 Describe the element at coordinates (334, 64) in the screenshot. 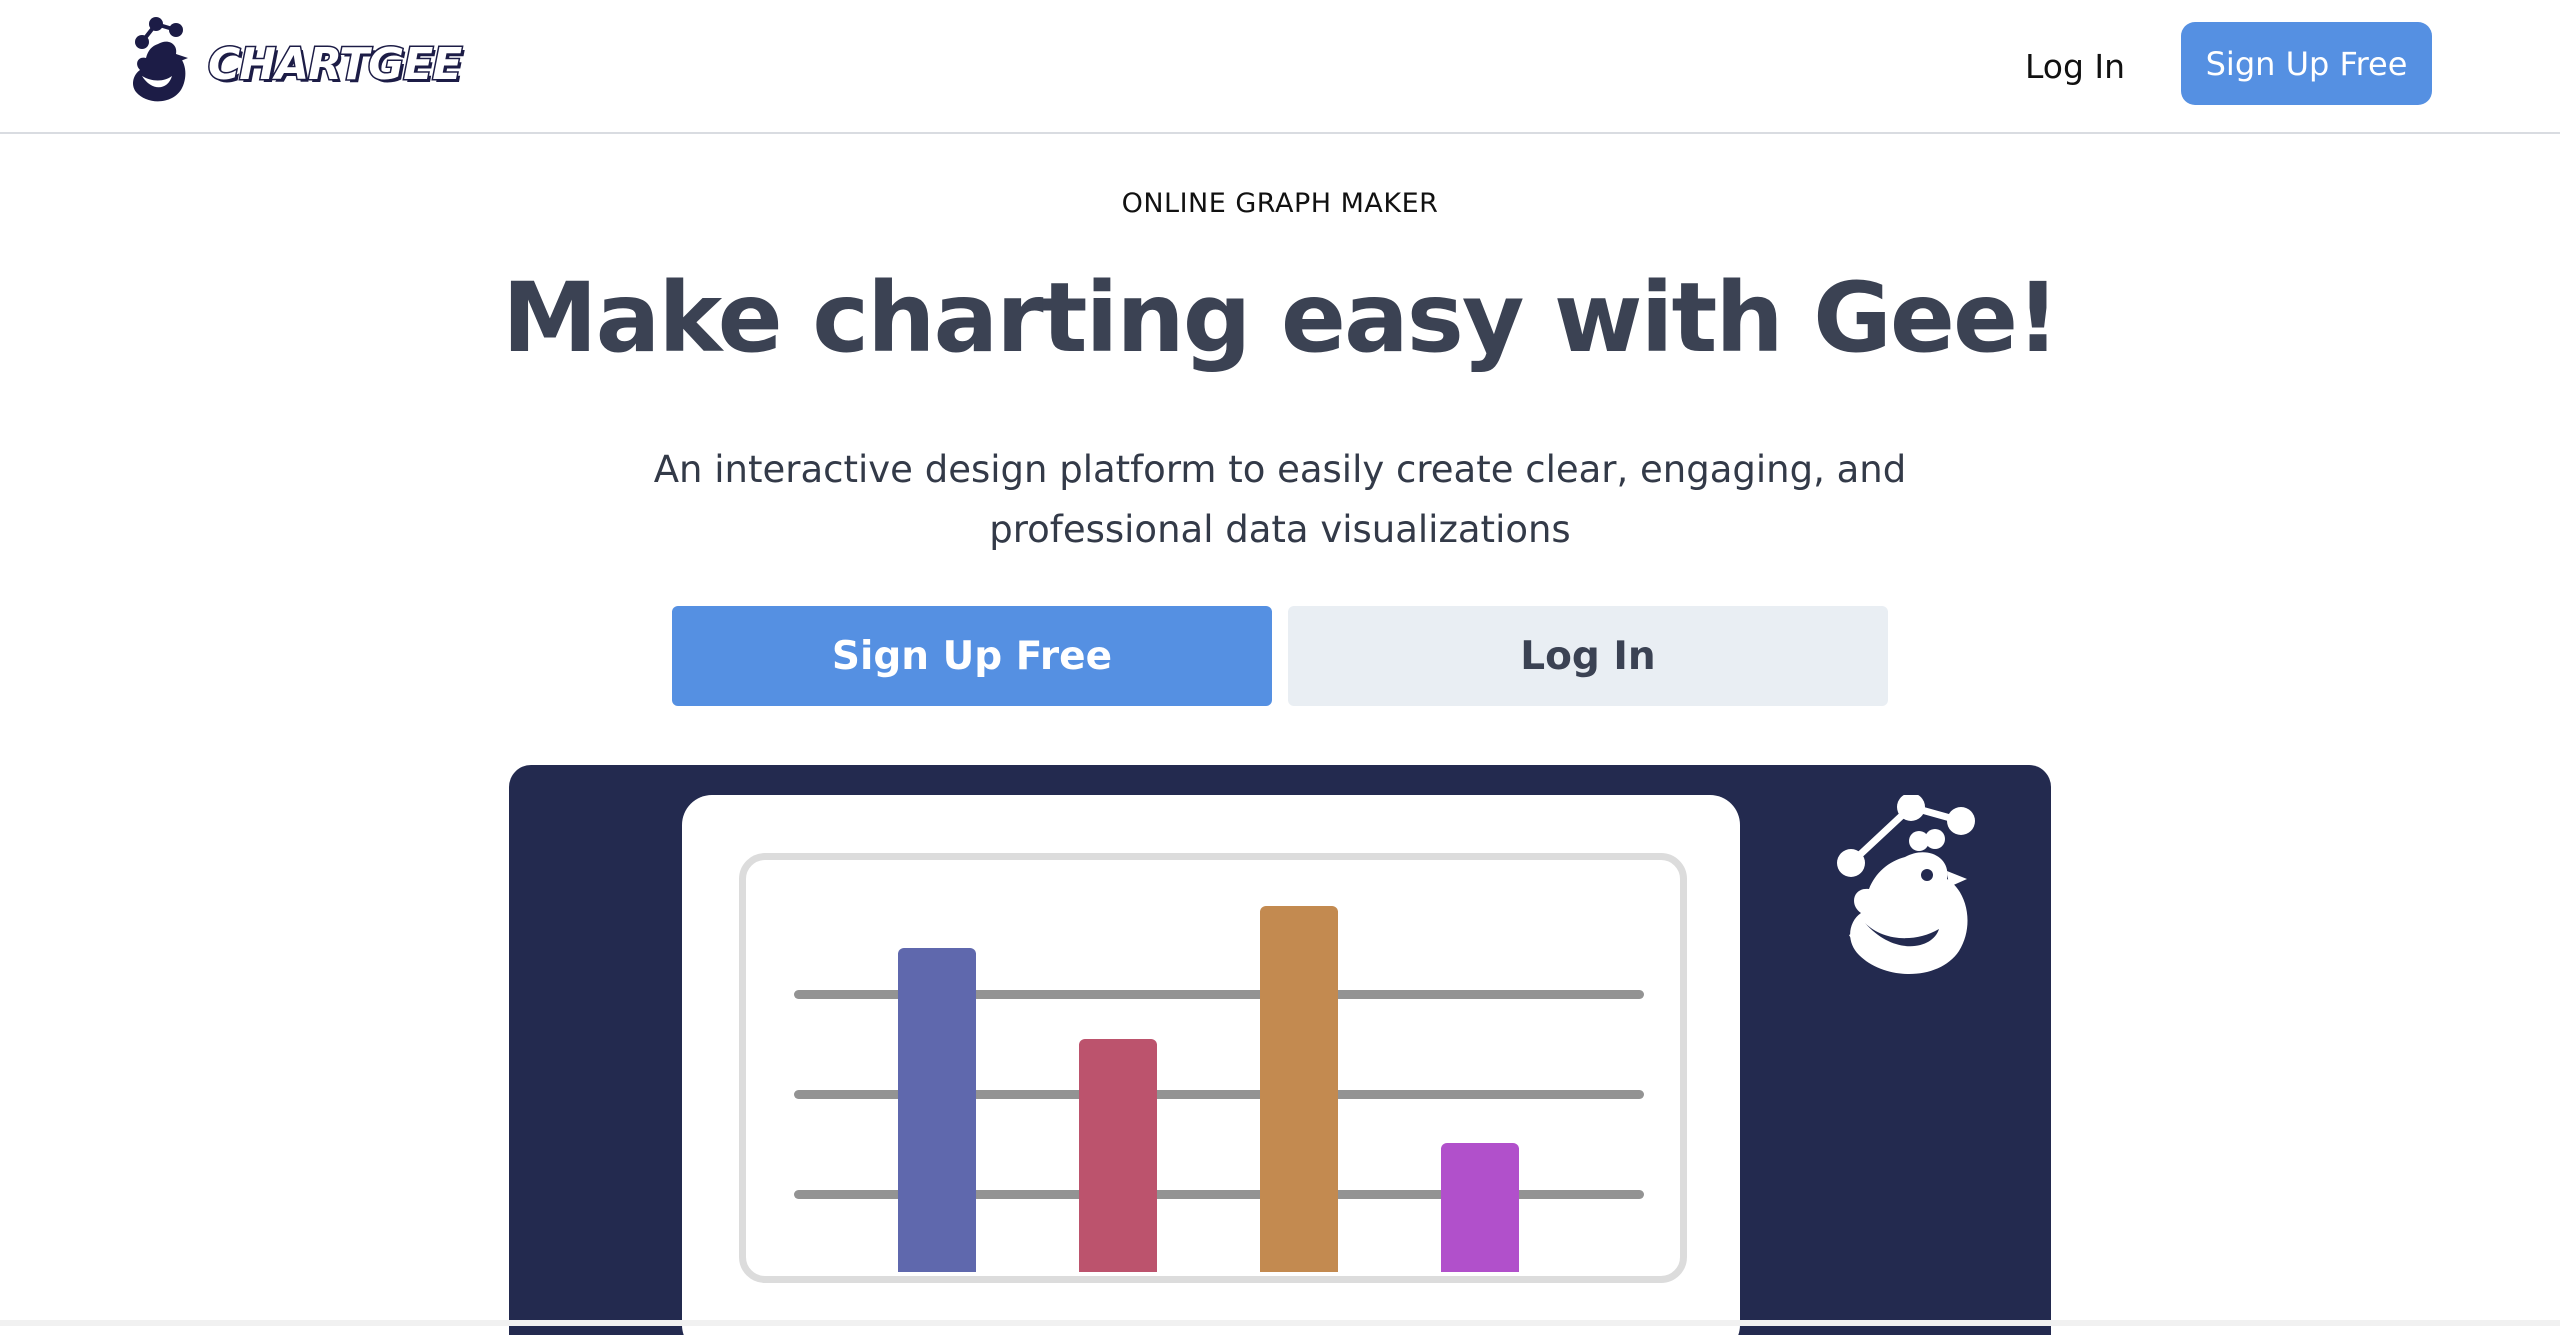

I see `logo-wordmark: CHARTGEE` at that location.